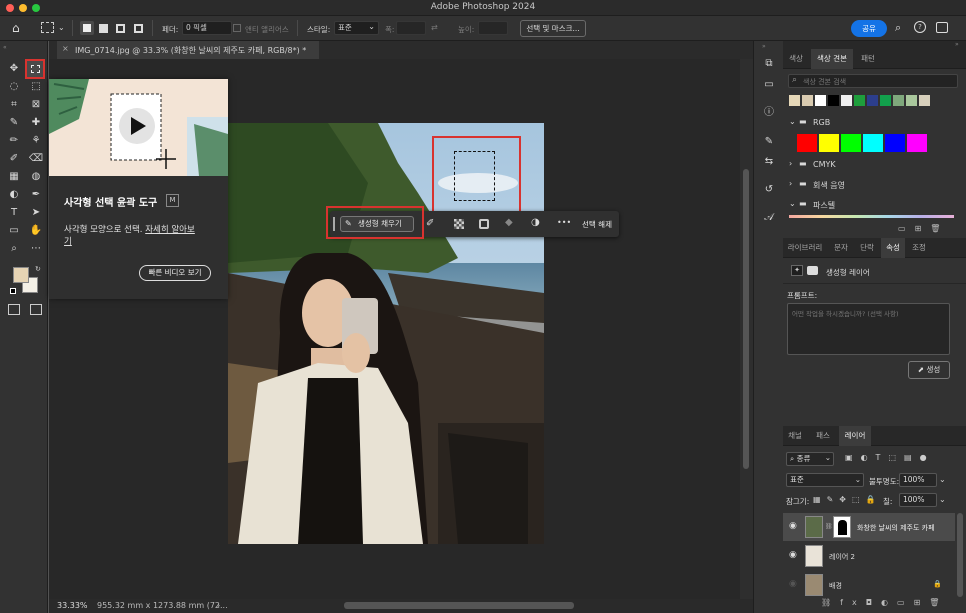  Describe the element at coordinates (14, 249) in the screenshot. I see `zoom-tool-icon: ⌕` at that location.